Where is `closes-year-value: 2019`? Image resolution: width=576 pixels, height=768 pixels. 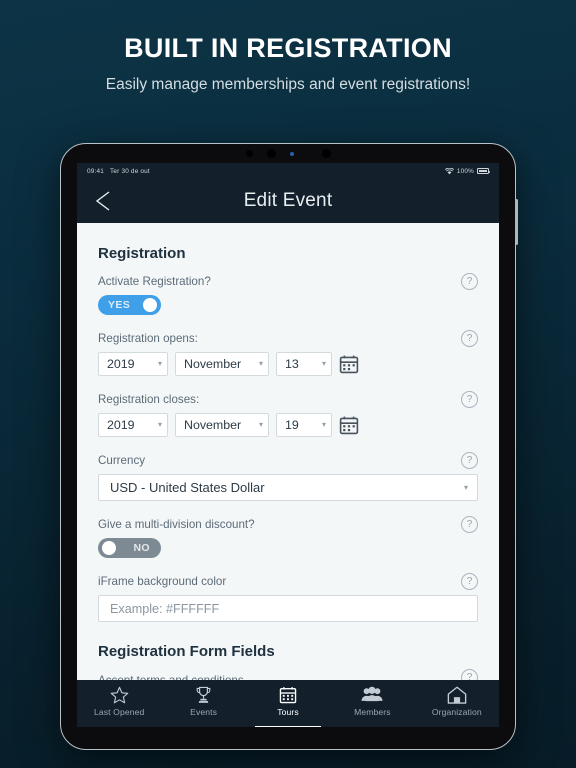 closes-year-value: 2019 is located at coordinates (121, 425).